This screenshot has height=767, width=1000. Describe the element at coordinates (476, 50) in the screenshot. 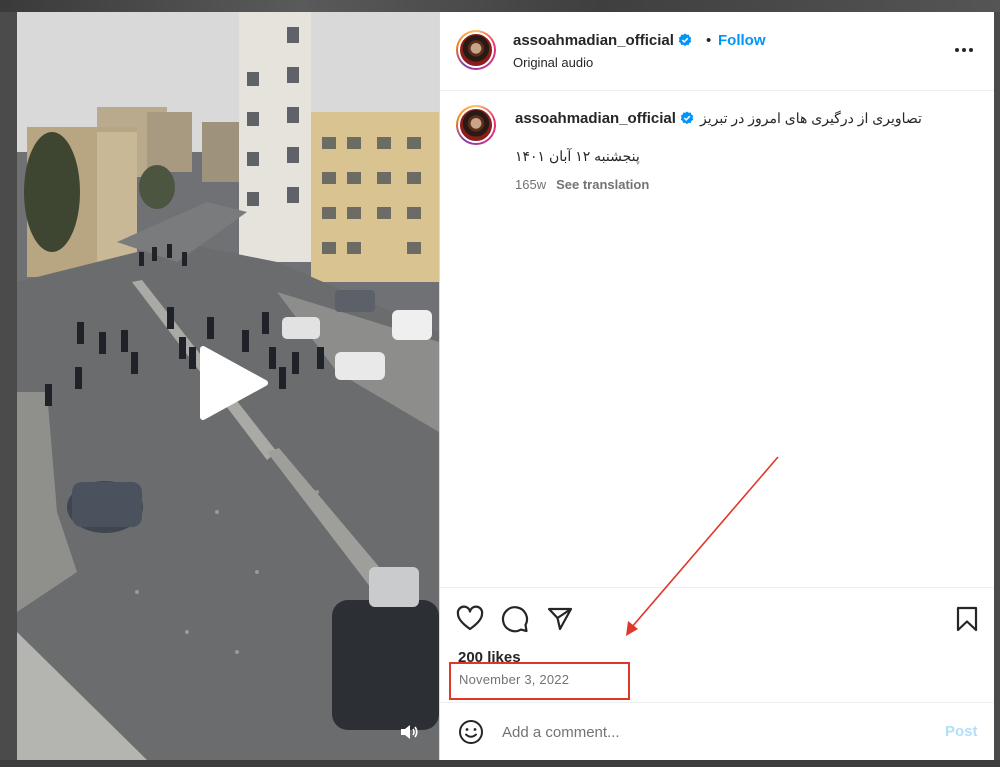

I see `avatar` at that location.